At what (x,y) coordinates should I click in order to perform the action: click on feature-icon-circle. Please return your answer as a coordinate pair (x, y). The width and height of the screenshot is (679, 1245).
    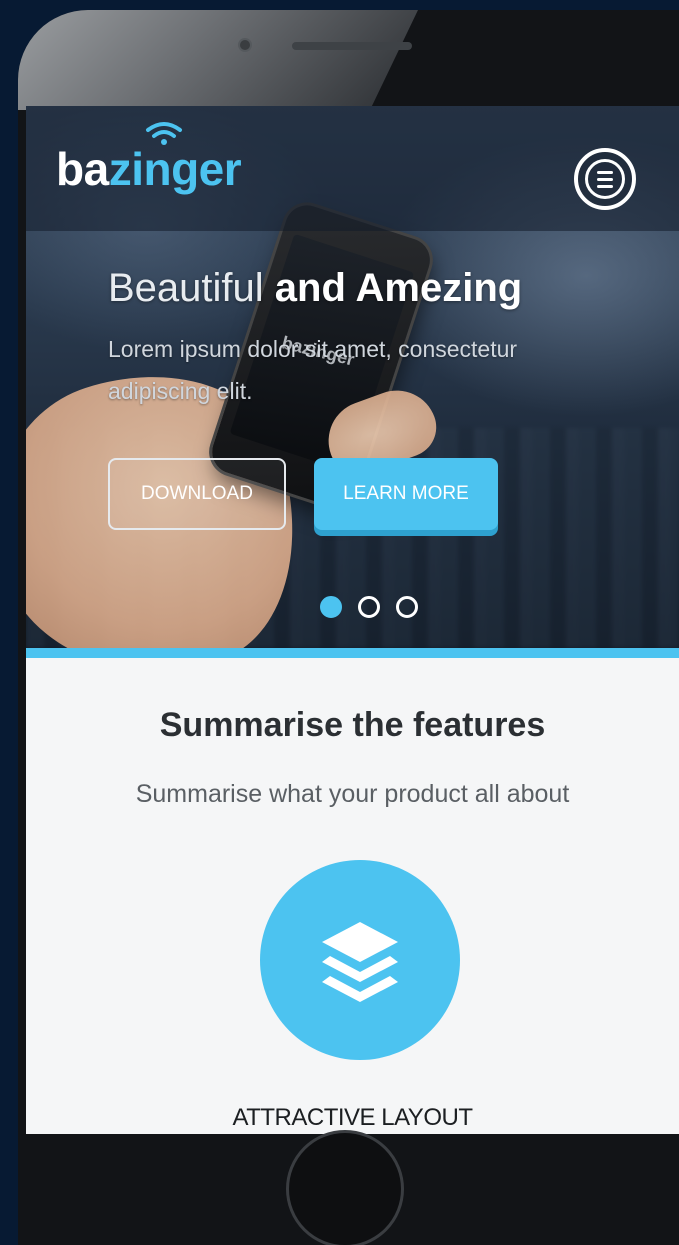
    Looking at the image, I should click on (360, 960).